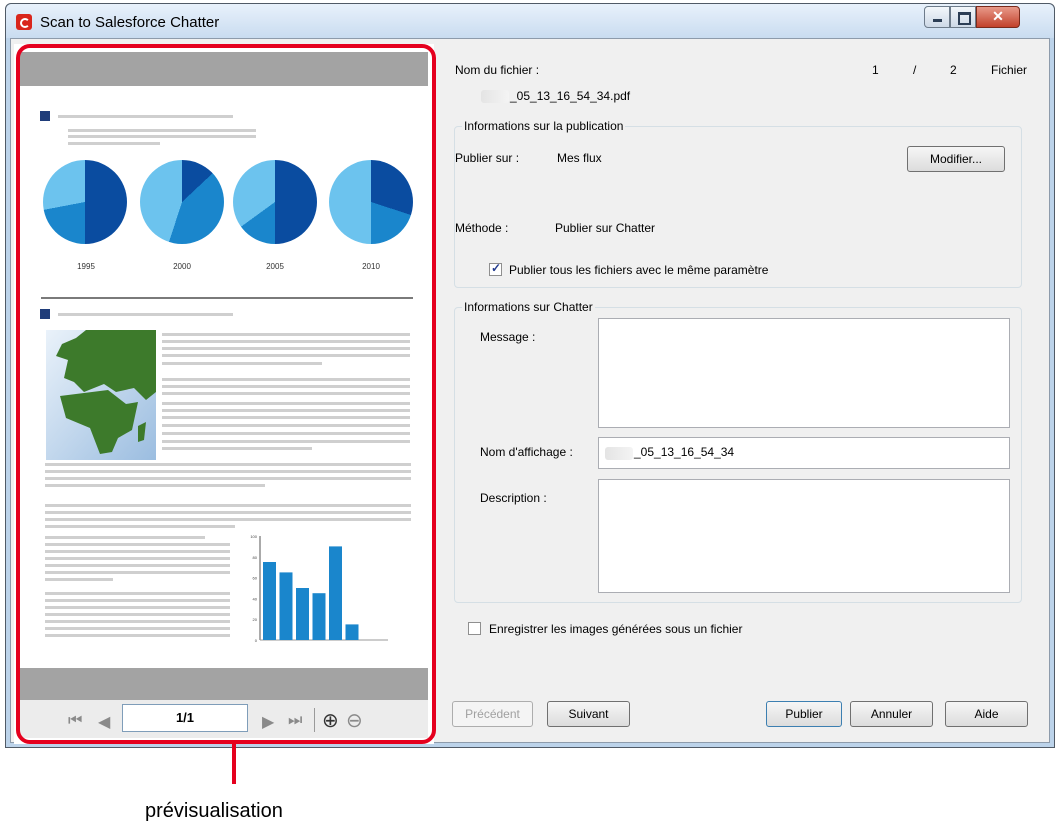 This screenshot has height=829, width=1059. What do you see at coordinates (875, 70) in the screenshot?
I see `file-counter-current: 1` at bounding box center [875, 70].